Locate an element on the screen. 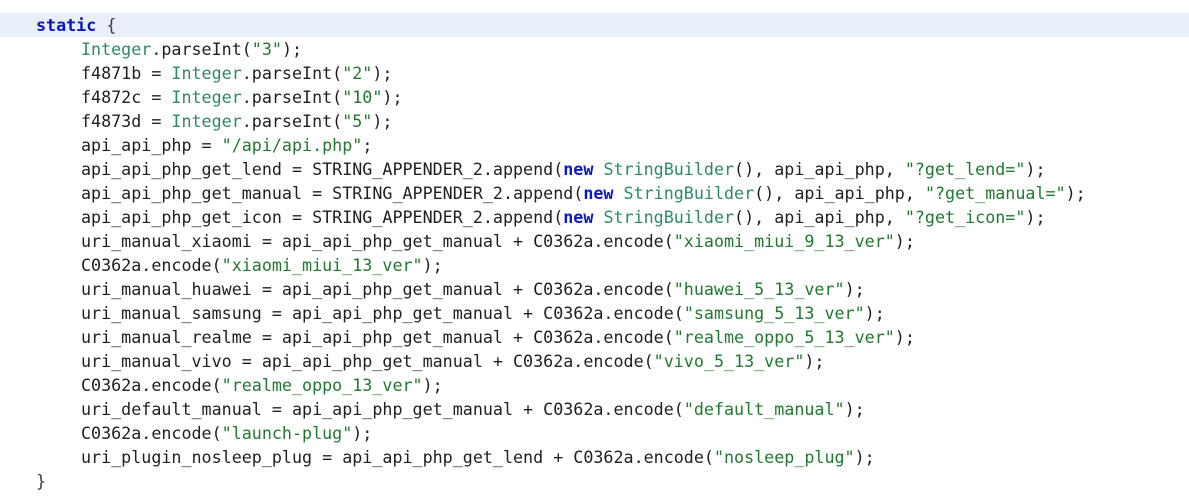  code-token-str: "samsung_5_13_ver" is located at coordinates (774, 313).